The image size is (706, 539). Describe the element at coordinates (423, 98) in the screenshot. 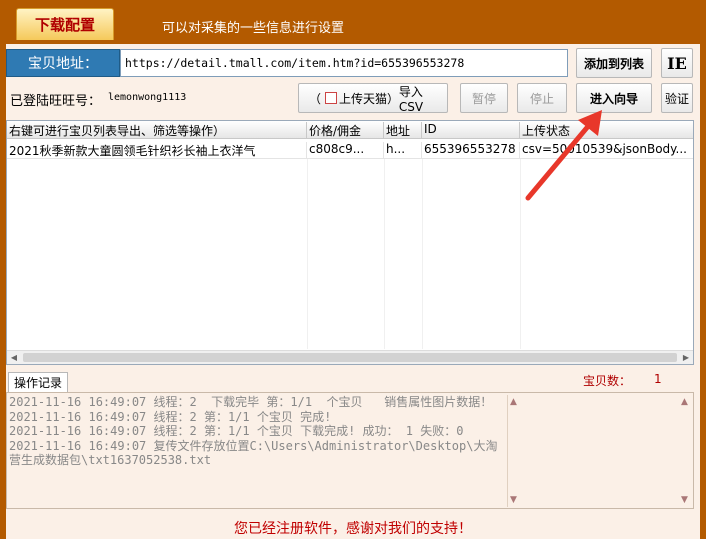

I see `import-csv-button: 导入CSV` at that location.